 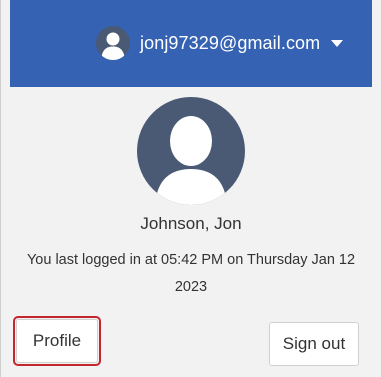 I want to click on profile-avatar-icon, so click(x=191, y=151).